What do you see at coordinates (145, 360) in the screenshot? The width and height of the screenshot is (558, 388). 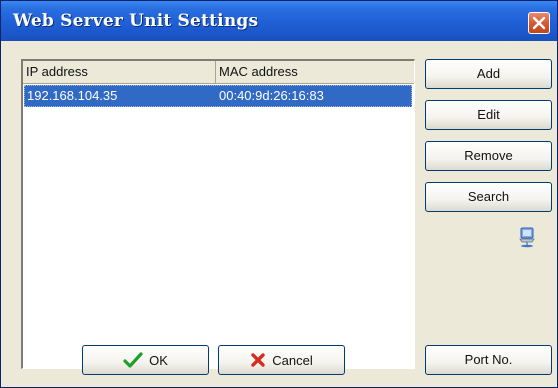 I see `ok-button: OK` at bounding box center [145, 360].